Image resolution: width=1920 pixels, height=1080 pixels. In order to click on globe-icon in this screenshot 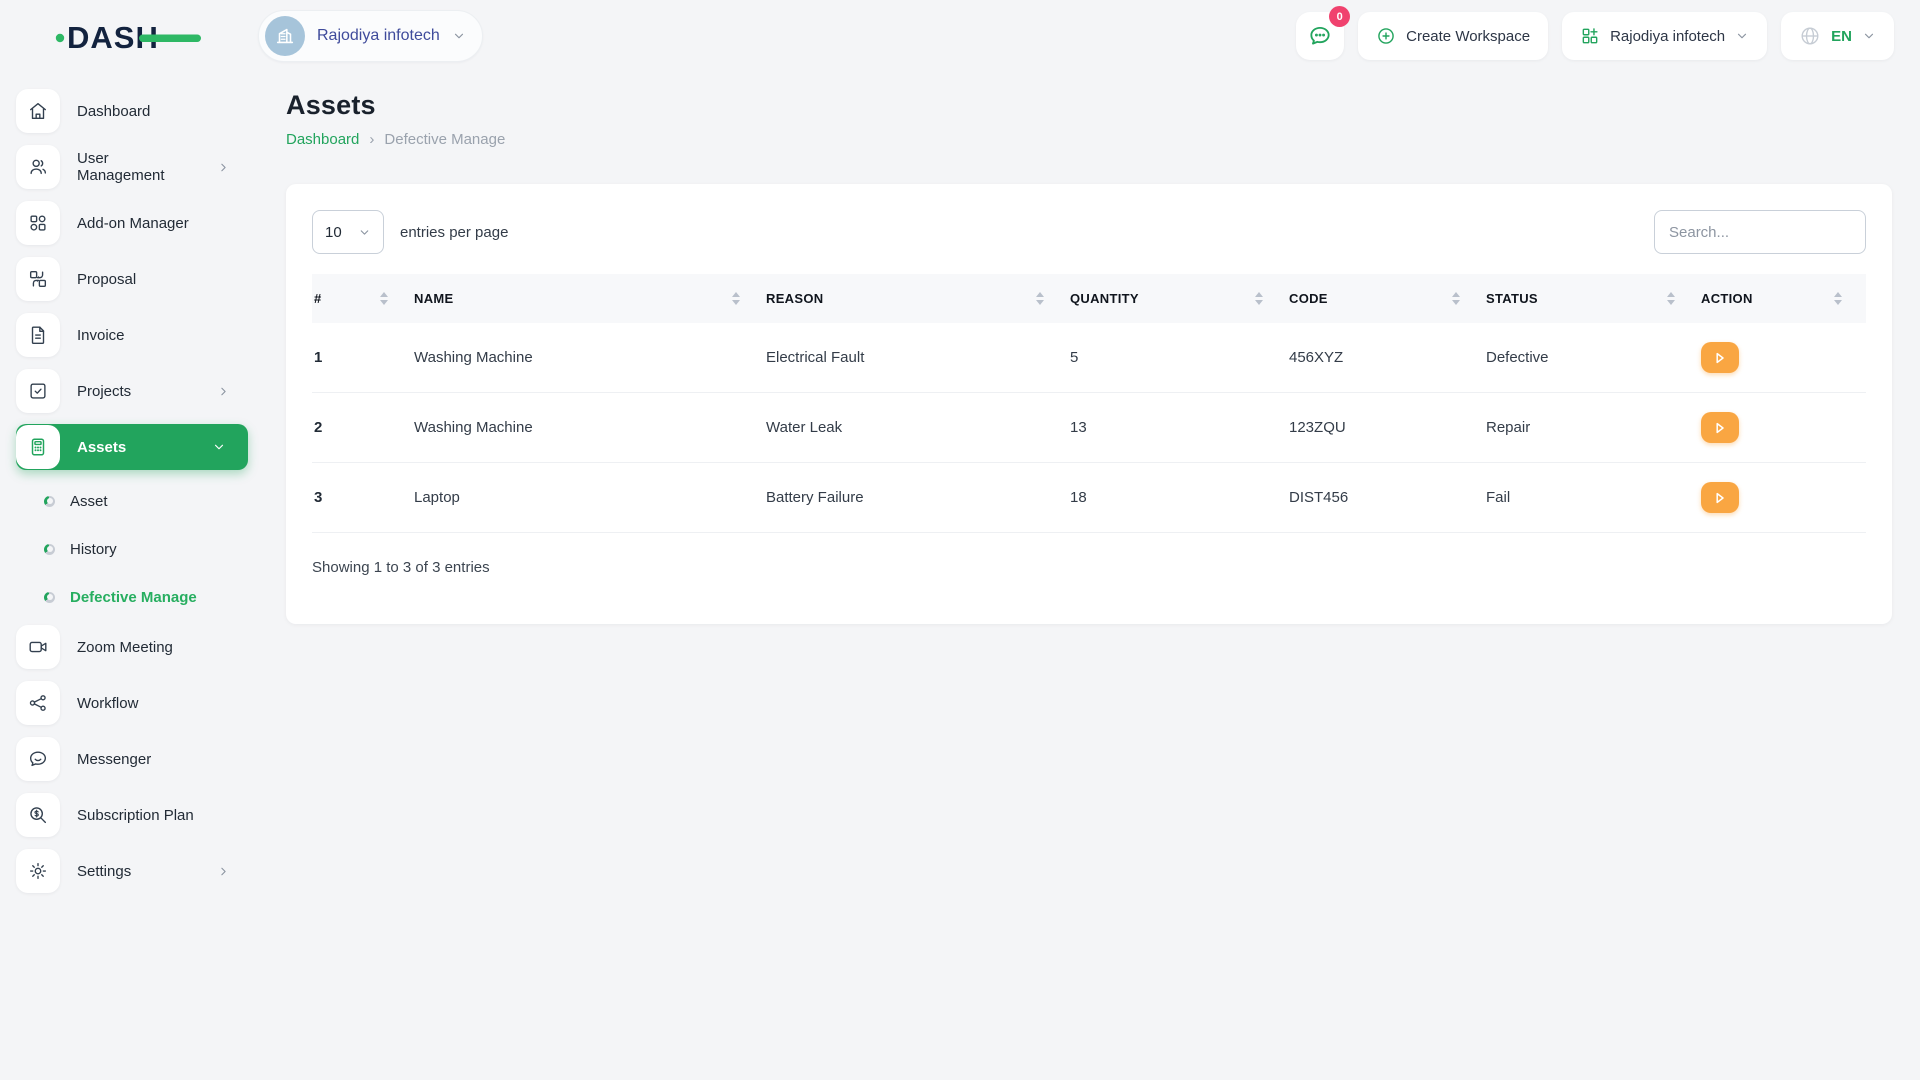, I will do `click(1810, 36)`.